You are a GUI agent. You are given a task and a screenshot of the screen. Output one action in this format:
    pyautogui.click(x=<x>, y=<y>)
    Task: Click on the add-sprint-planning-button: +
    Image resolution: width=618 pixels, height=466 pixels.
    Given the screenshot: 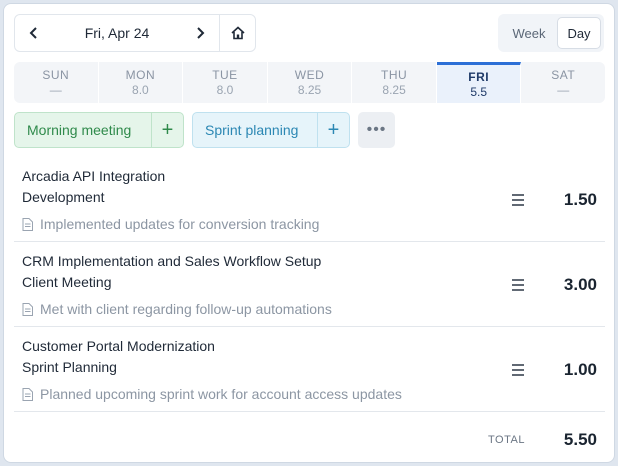 What is the action you would take?
    pyautogui.click(x=333, y=130)
    